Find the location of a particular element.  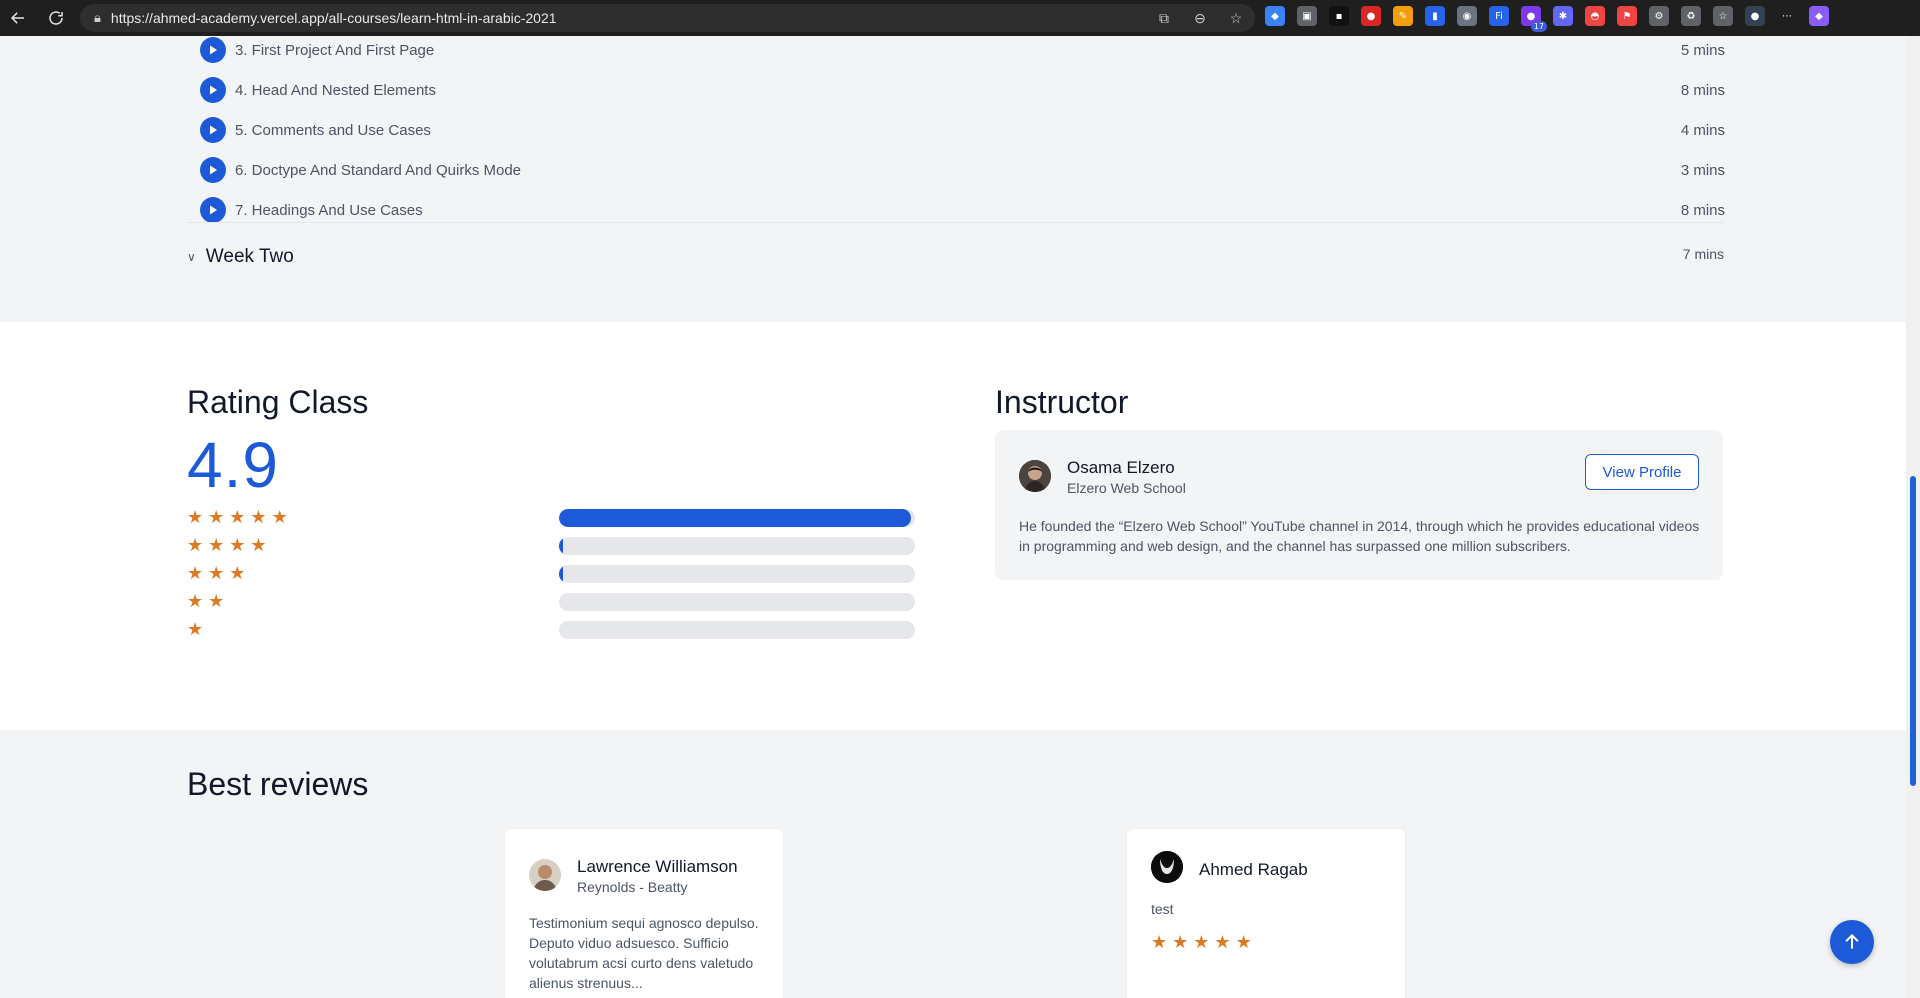

extension-glyph: ▣ is located at coordinates (1307, 16).